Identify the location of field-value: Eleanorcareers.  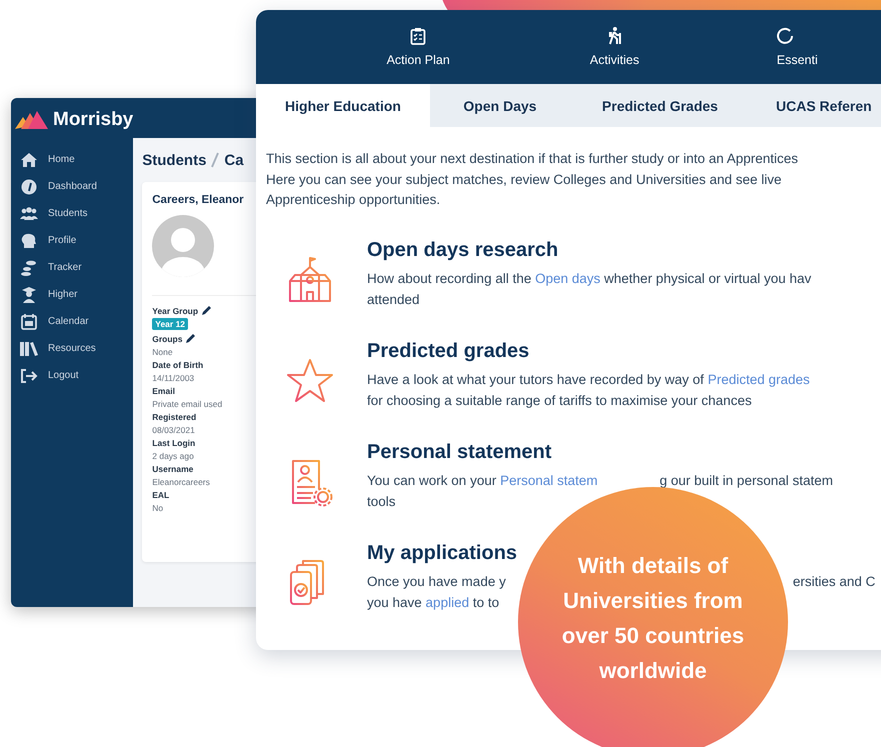
(181, 482).